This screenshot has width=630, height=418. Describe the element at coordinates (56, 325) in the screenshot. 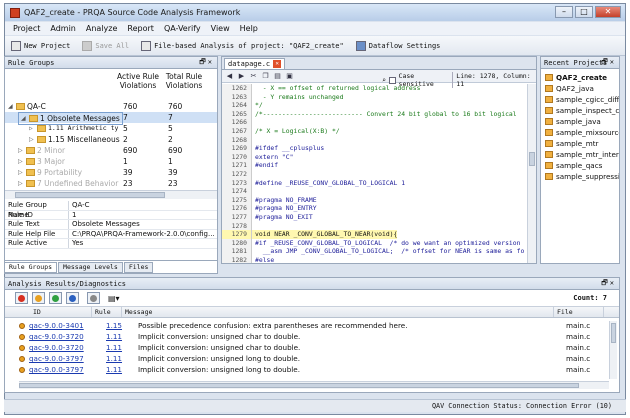

I see `diagnostic-id-link: qac-9.0.0-3401` at that location.